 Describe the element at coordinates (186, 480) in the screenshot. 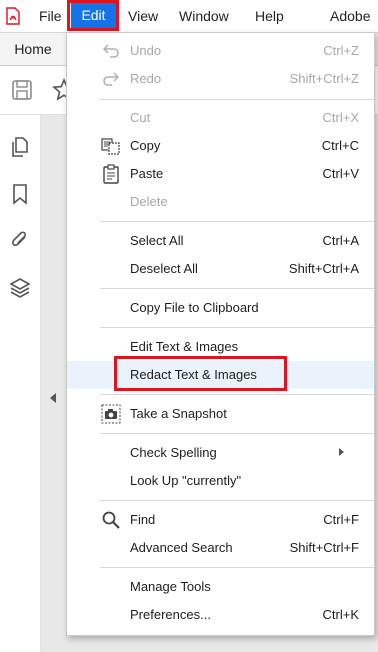

I see `menu-item-label: Look Up "currently"` at that location.